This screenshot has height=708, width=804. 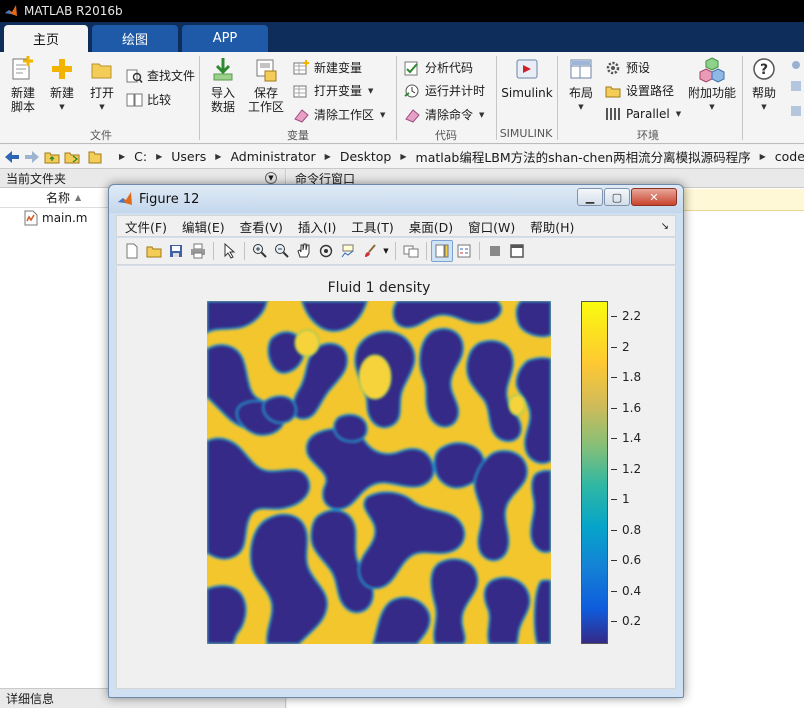 What do you see at coordinates (678, 114) in the screenshot?
I see `parallel-dropdown-icon: ▼` at bounding box center [678, 114].